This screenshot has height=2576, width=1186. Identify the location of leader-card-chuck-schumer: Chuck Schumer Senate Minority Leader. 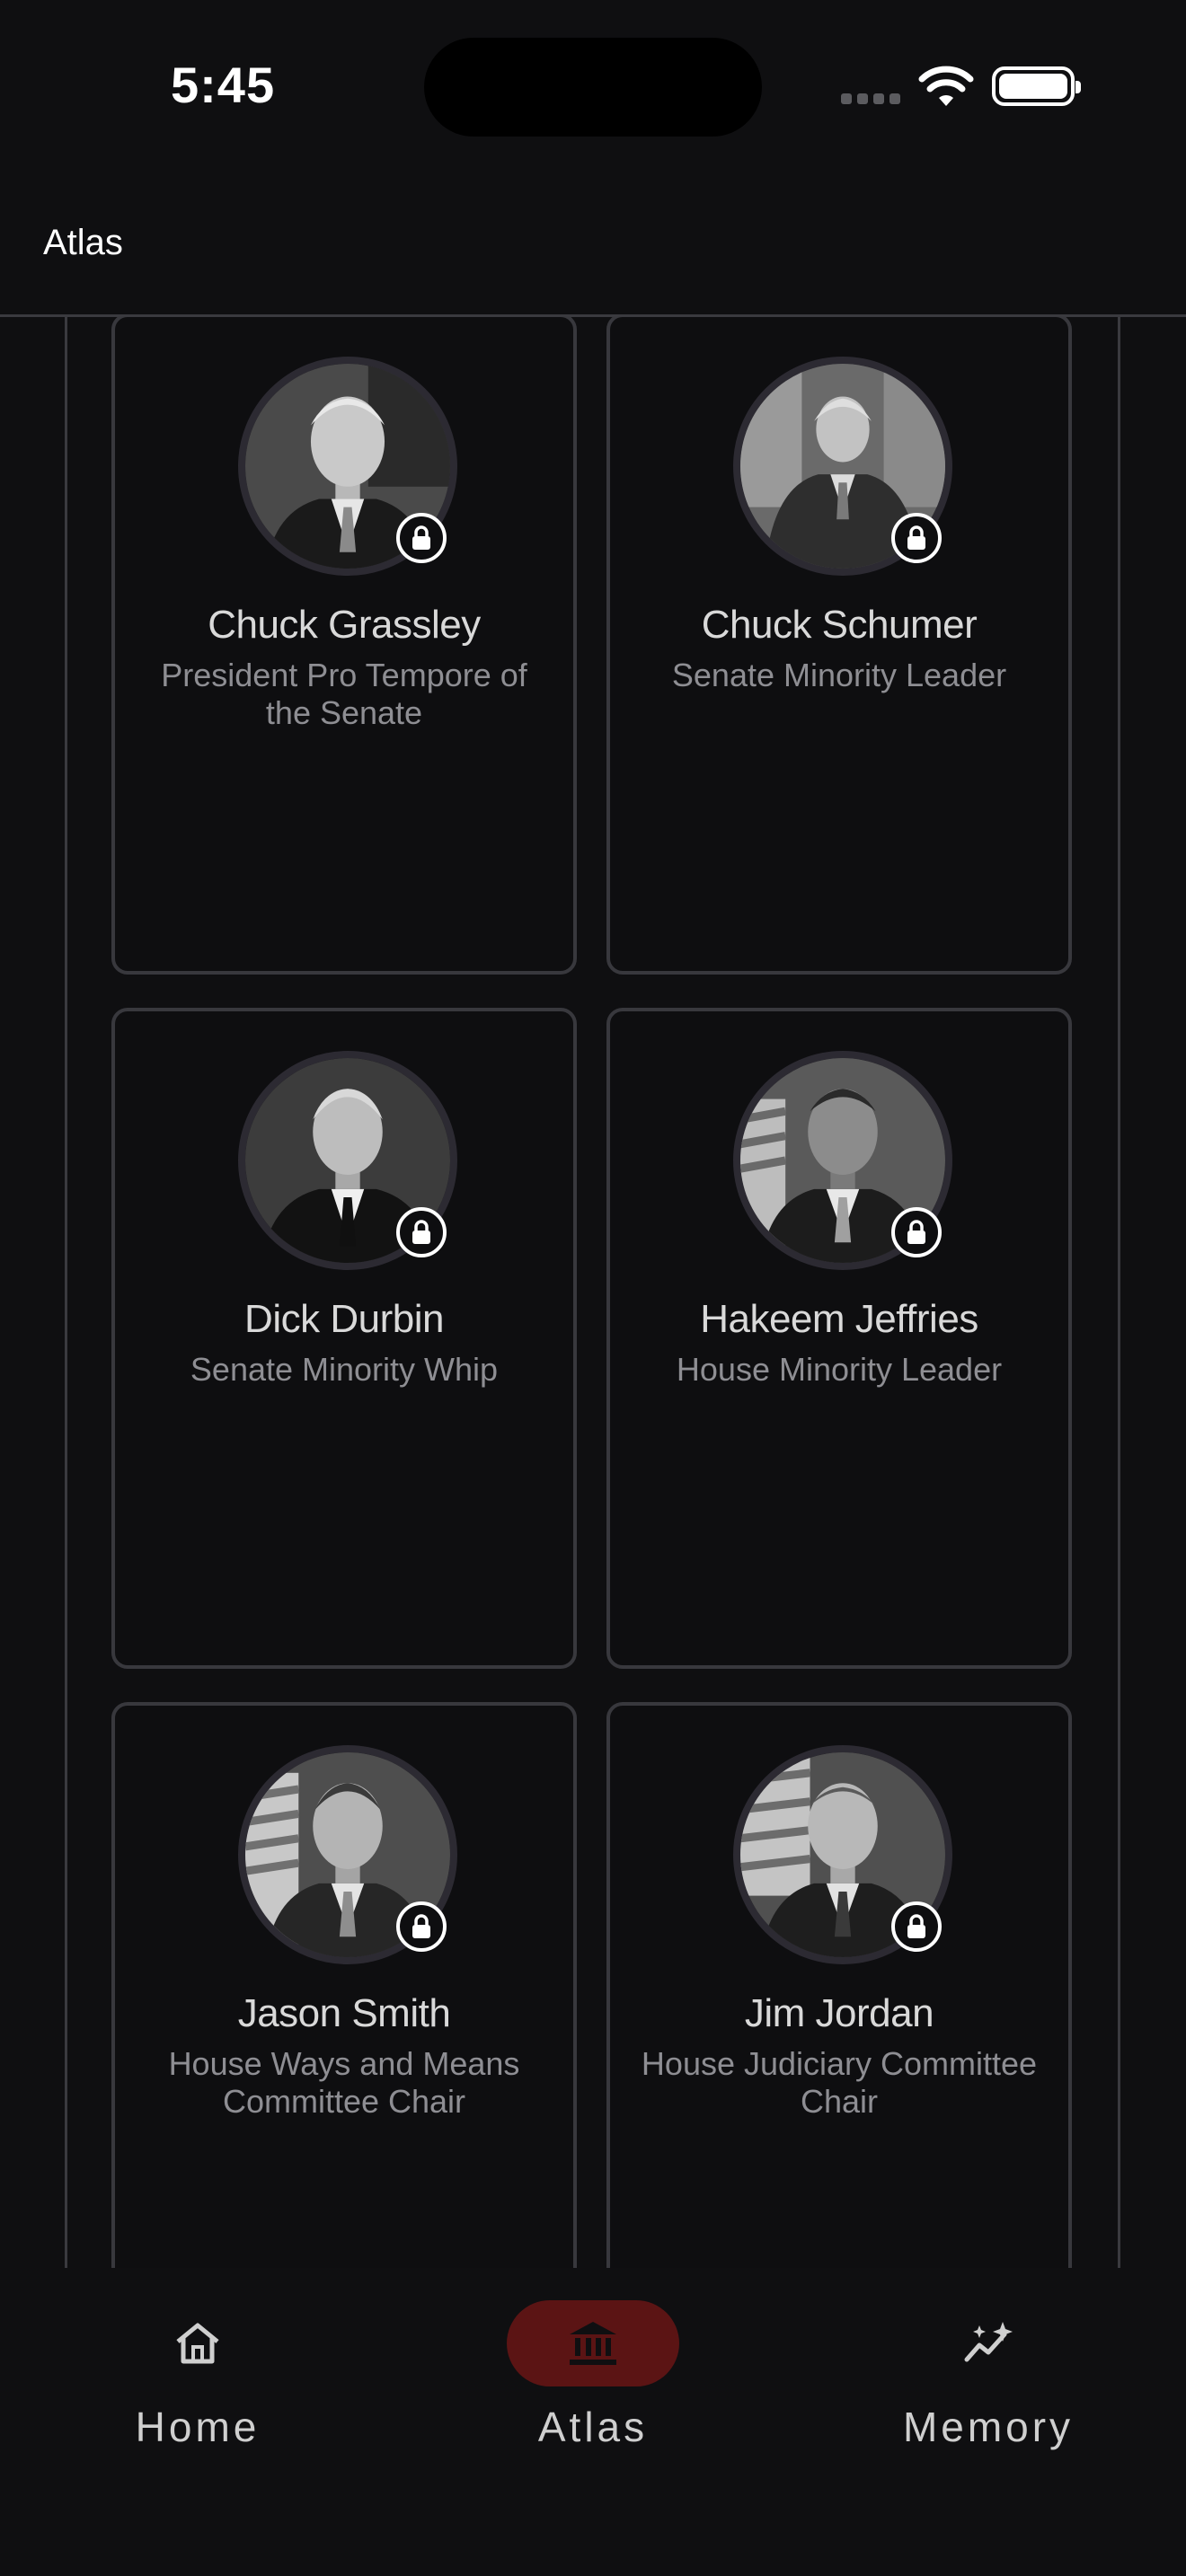
(839, 646).